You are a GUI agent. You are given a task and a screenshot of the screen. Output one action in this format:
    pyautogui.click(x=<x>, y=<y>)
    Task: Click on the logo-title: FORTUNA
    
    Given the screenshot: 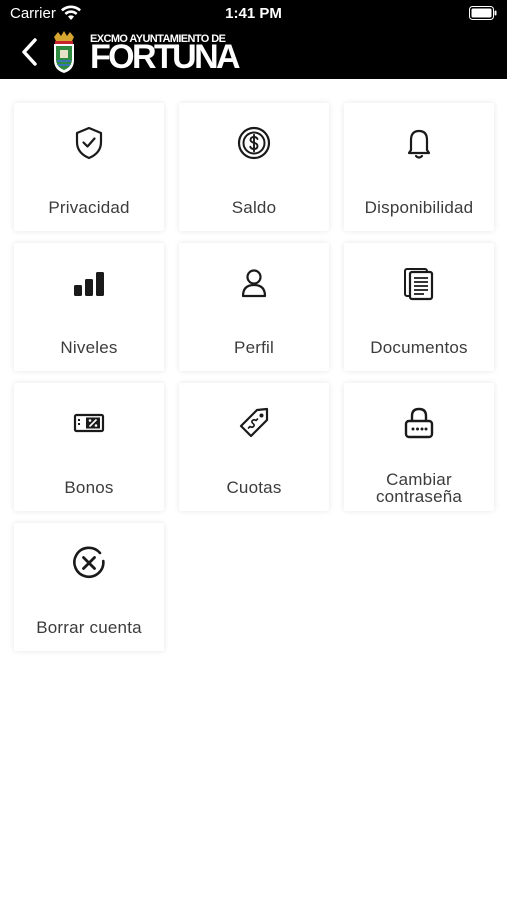 What is the action you would take?
    pyautogui.click(x=165, y=57)
    